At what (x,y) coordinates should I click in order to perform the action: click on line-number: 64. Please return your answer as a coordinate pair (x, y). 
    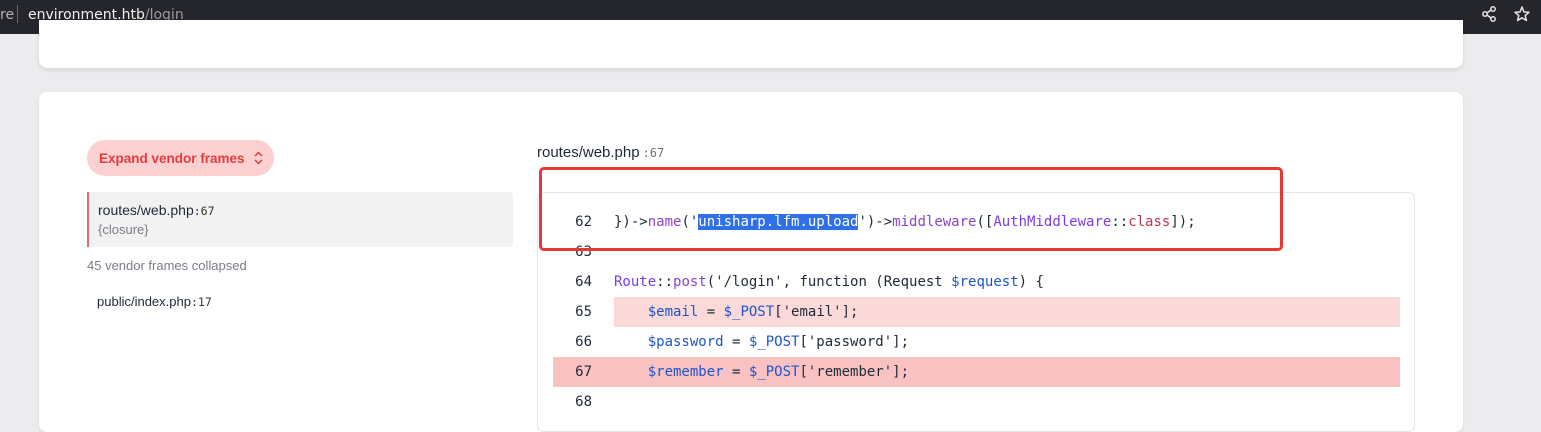
    Looking at the image, I should click on (583, 282).